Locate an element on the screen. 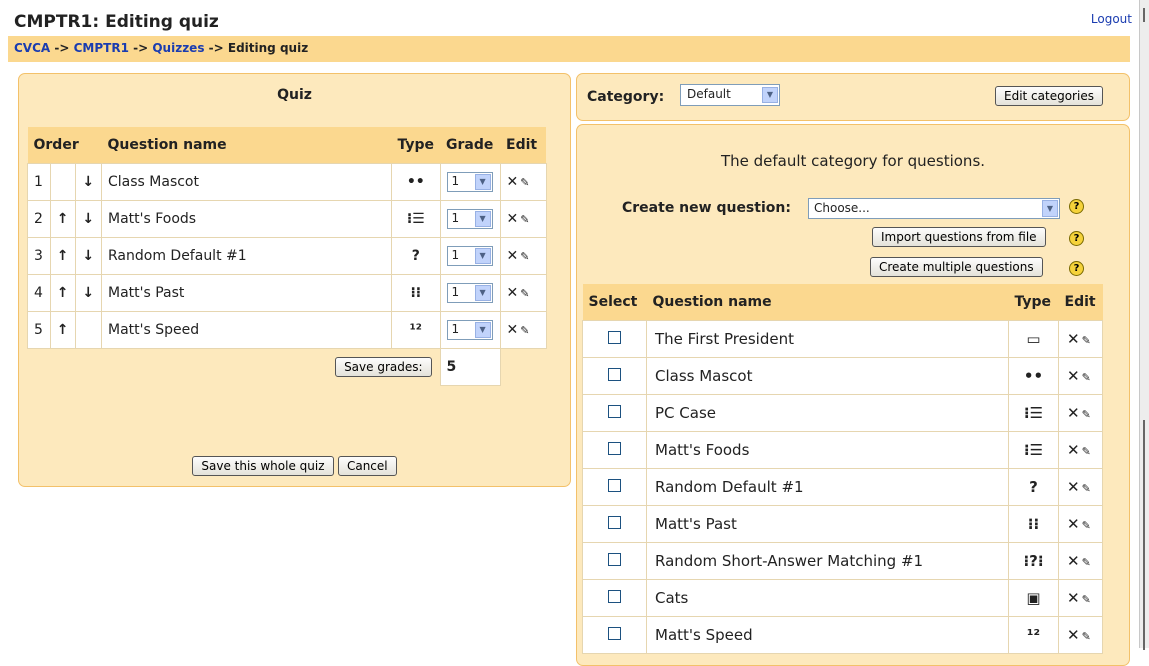 The width and height of the screenshot is (1149, 666). col-question-name: Question name is located at coordinates (827, 302).